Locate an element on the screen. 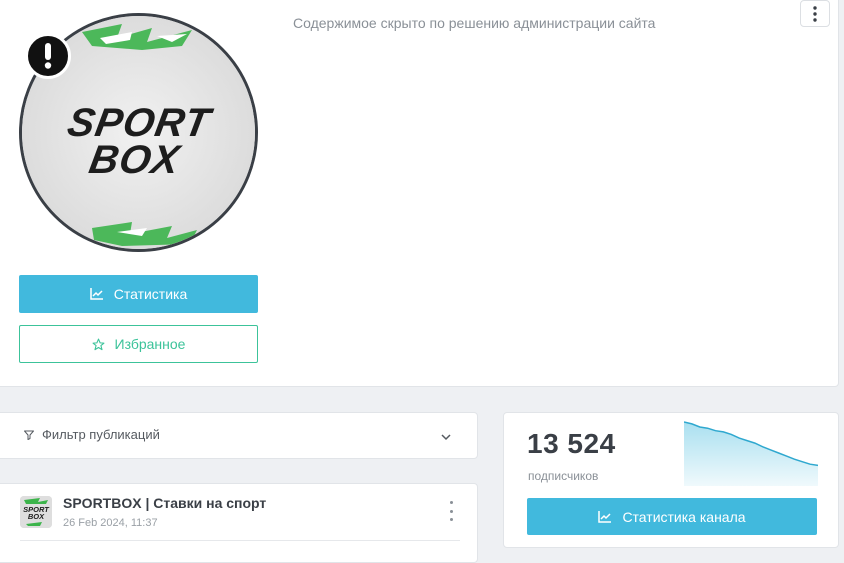 Image resolution: width=844 pixels, height=563 pixels. chevron-down-icon is located at coordinates (446, 437).